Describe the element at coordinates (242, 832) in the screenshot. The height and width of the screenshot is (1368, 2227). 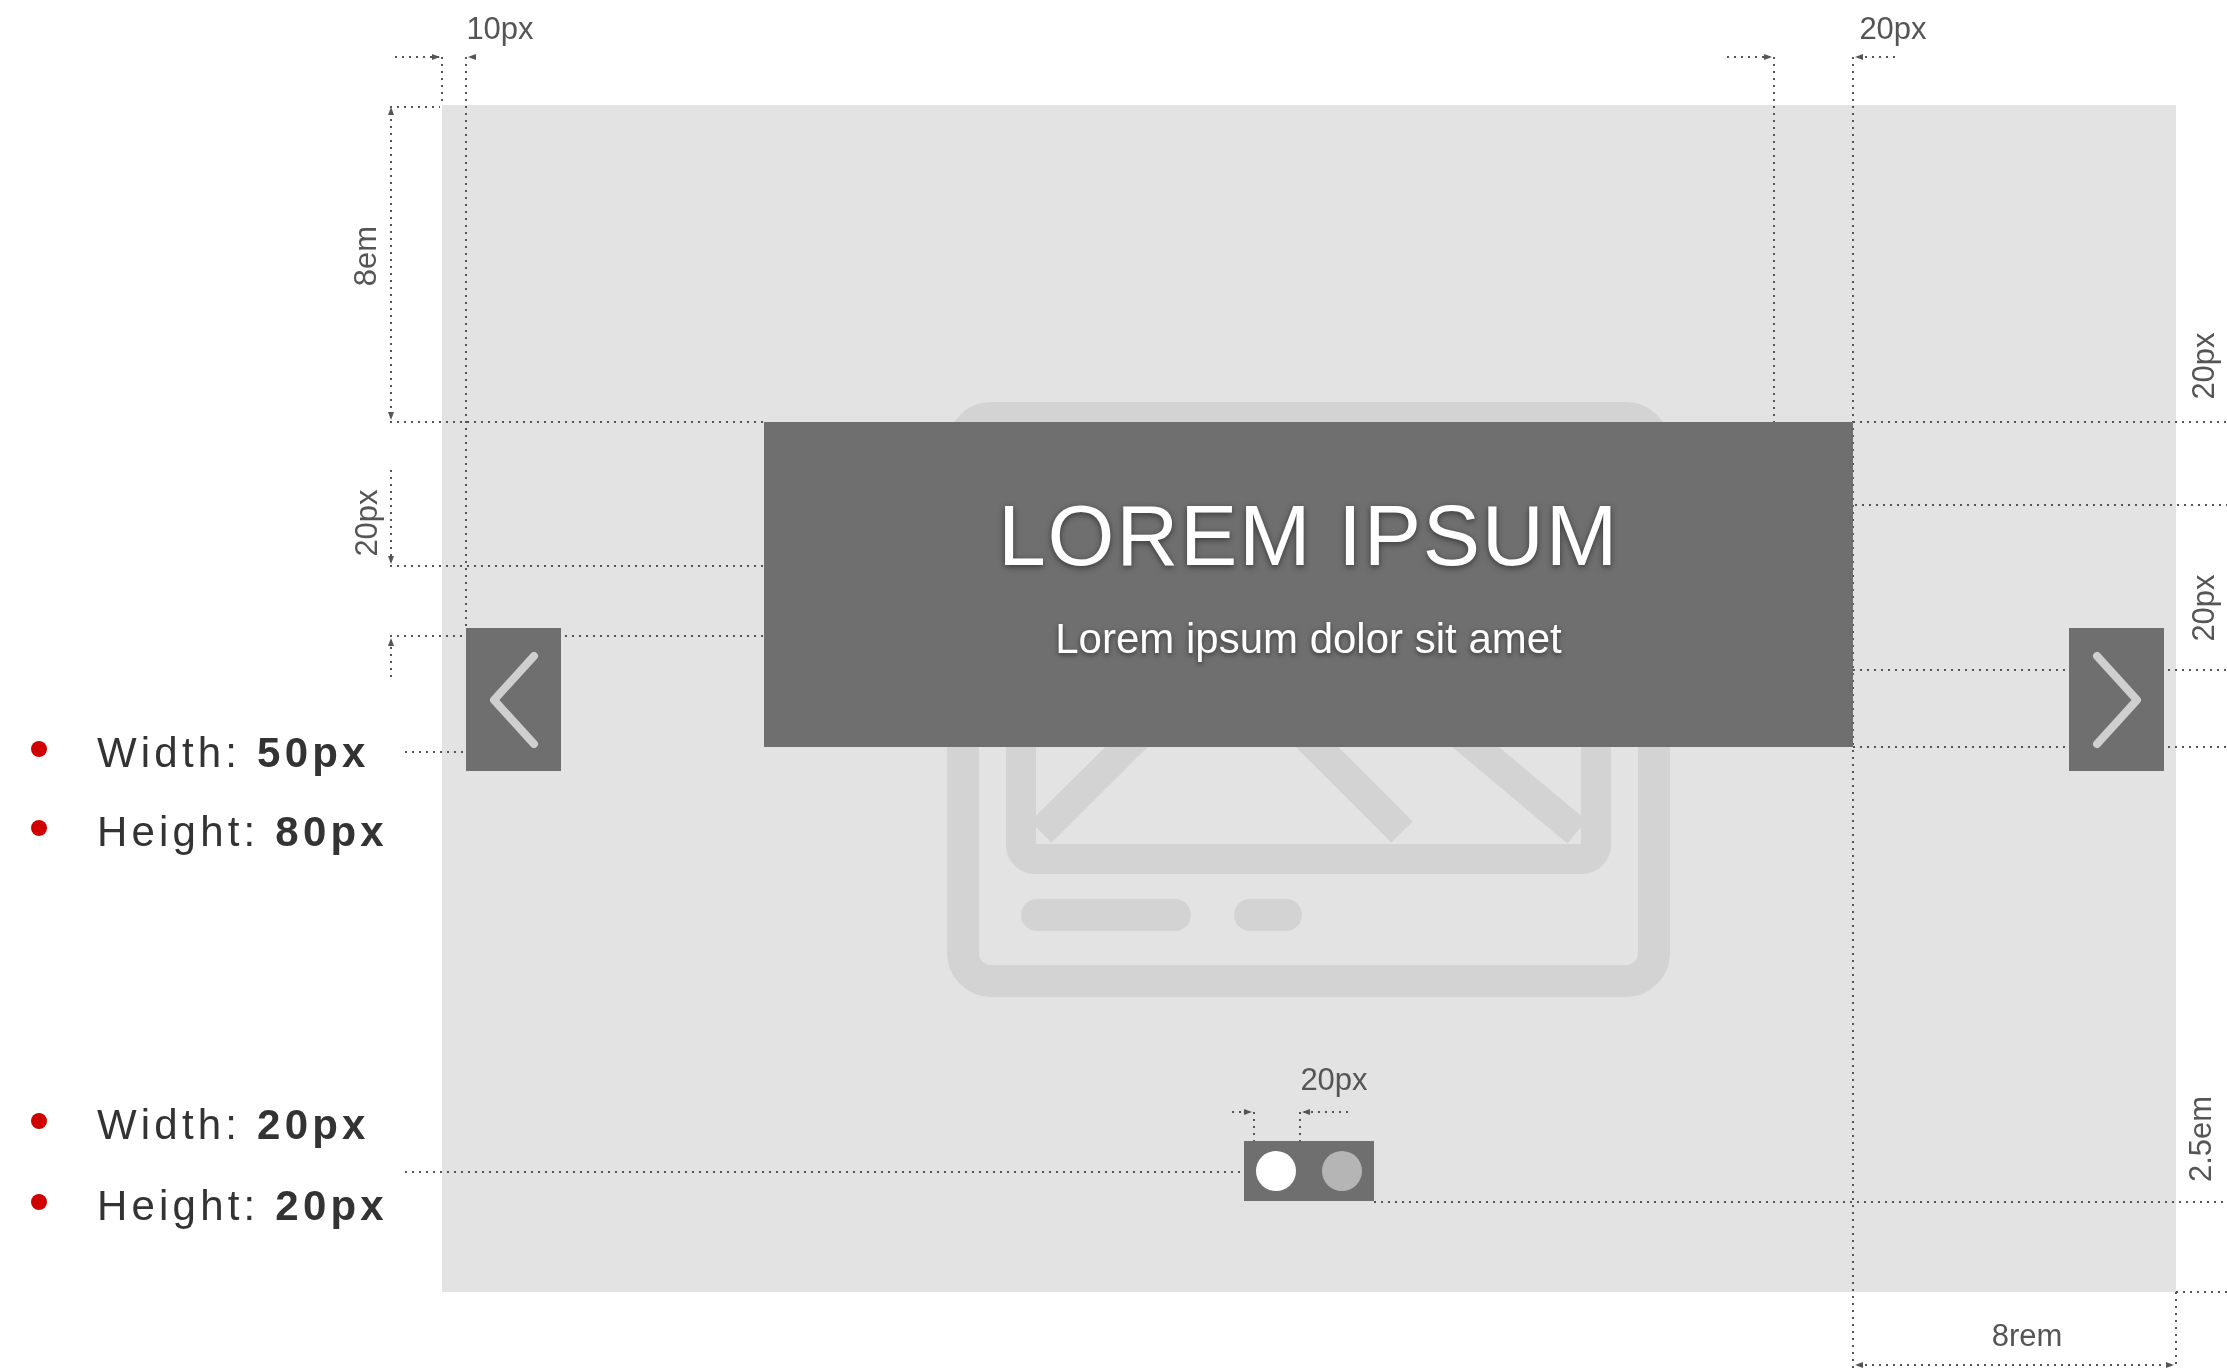
I see `spec-label: Height: 80px` at that location.